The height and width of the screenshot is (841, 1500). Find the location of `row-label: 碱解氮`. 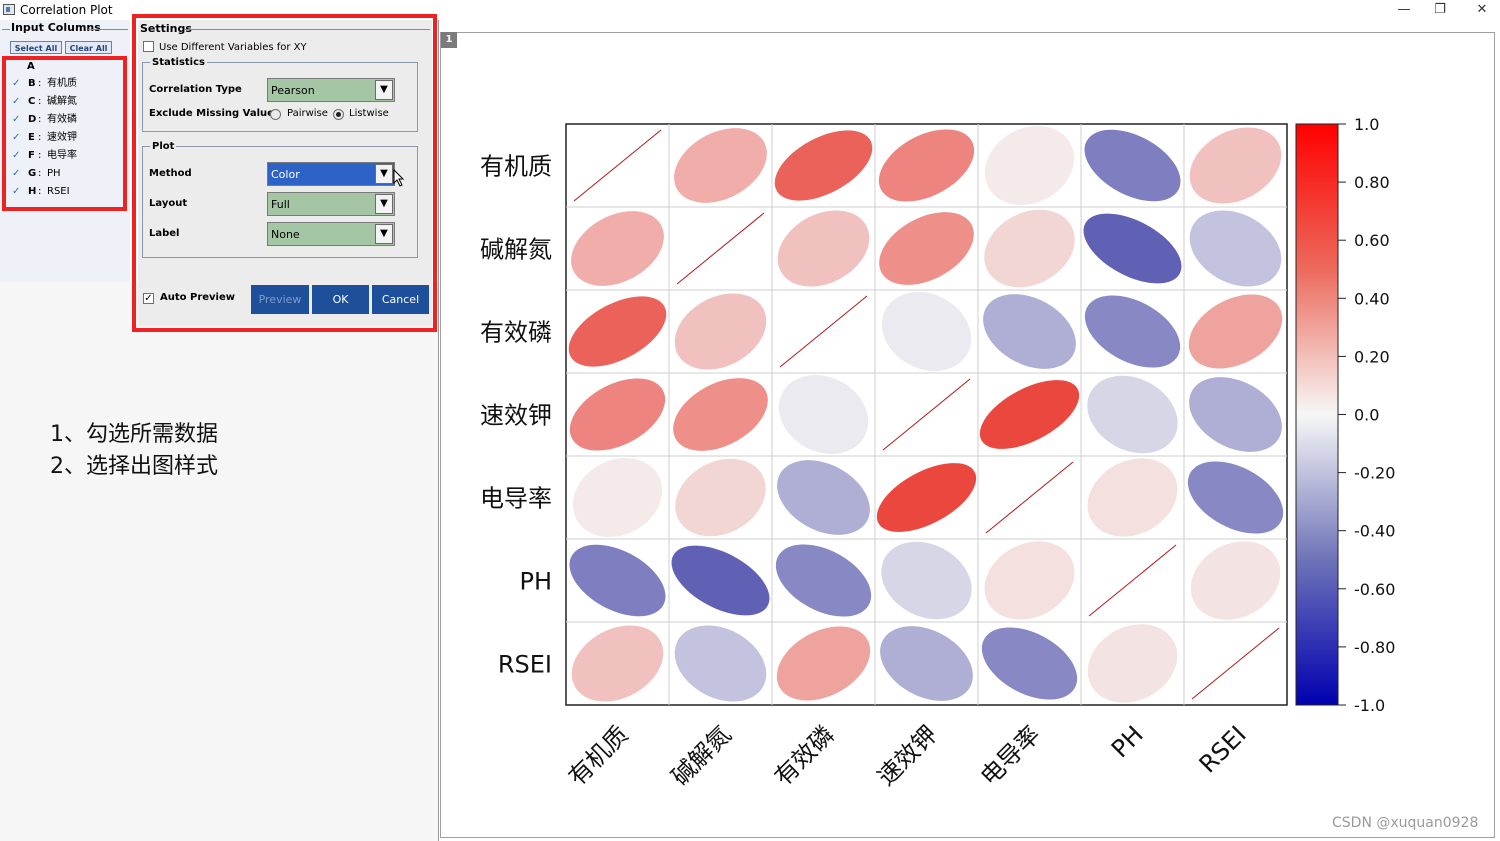

row-label: 碱解氮 is located at coordinates (516, 250).